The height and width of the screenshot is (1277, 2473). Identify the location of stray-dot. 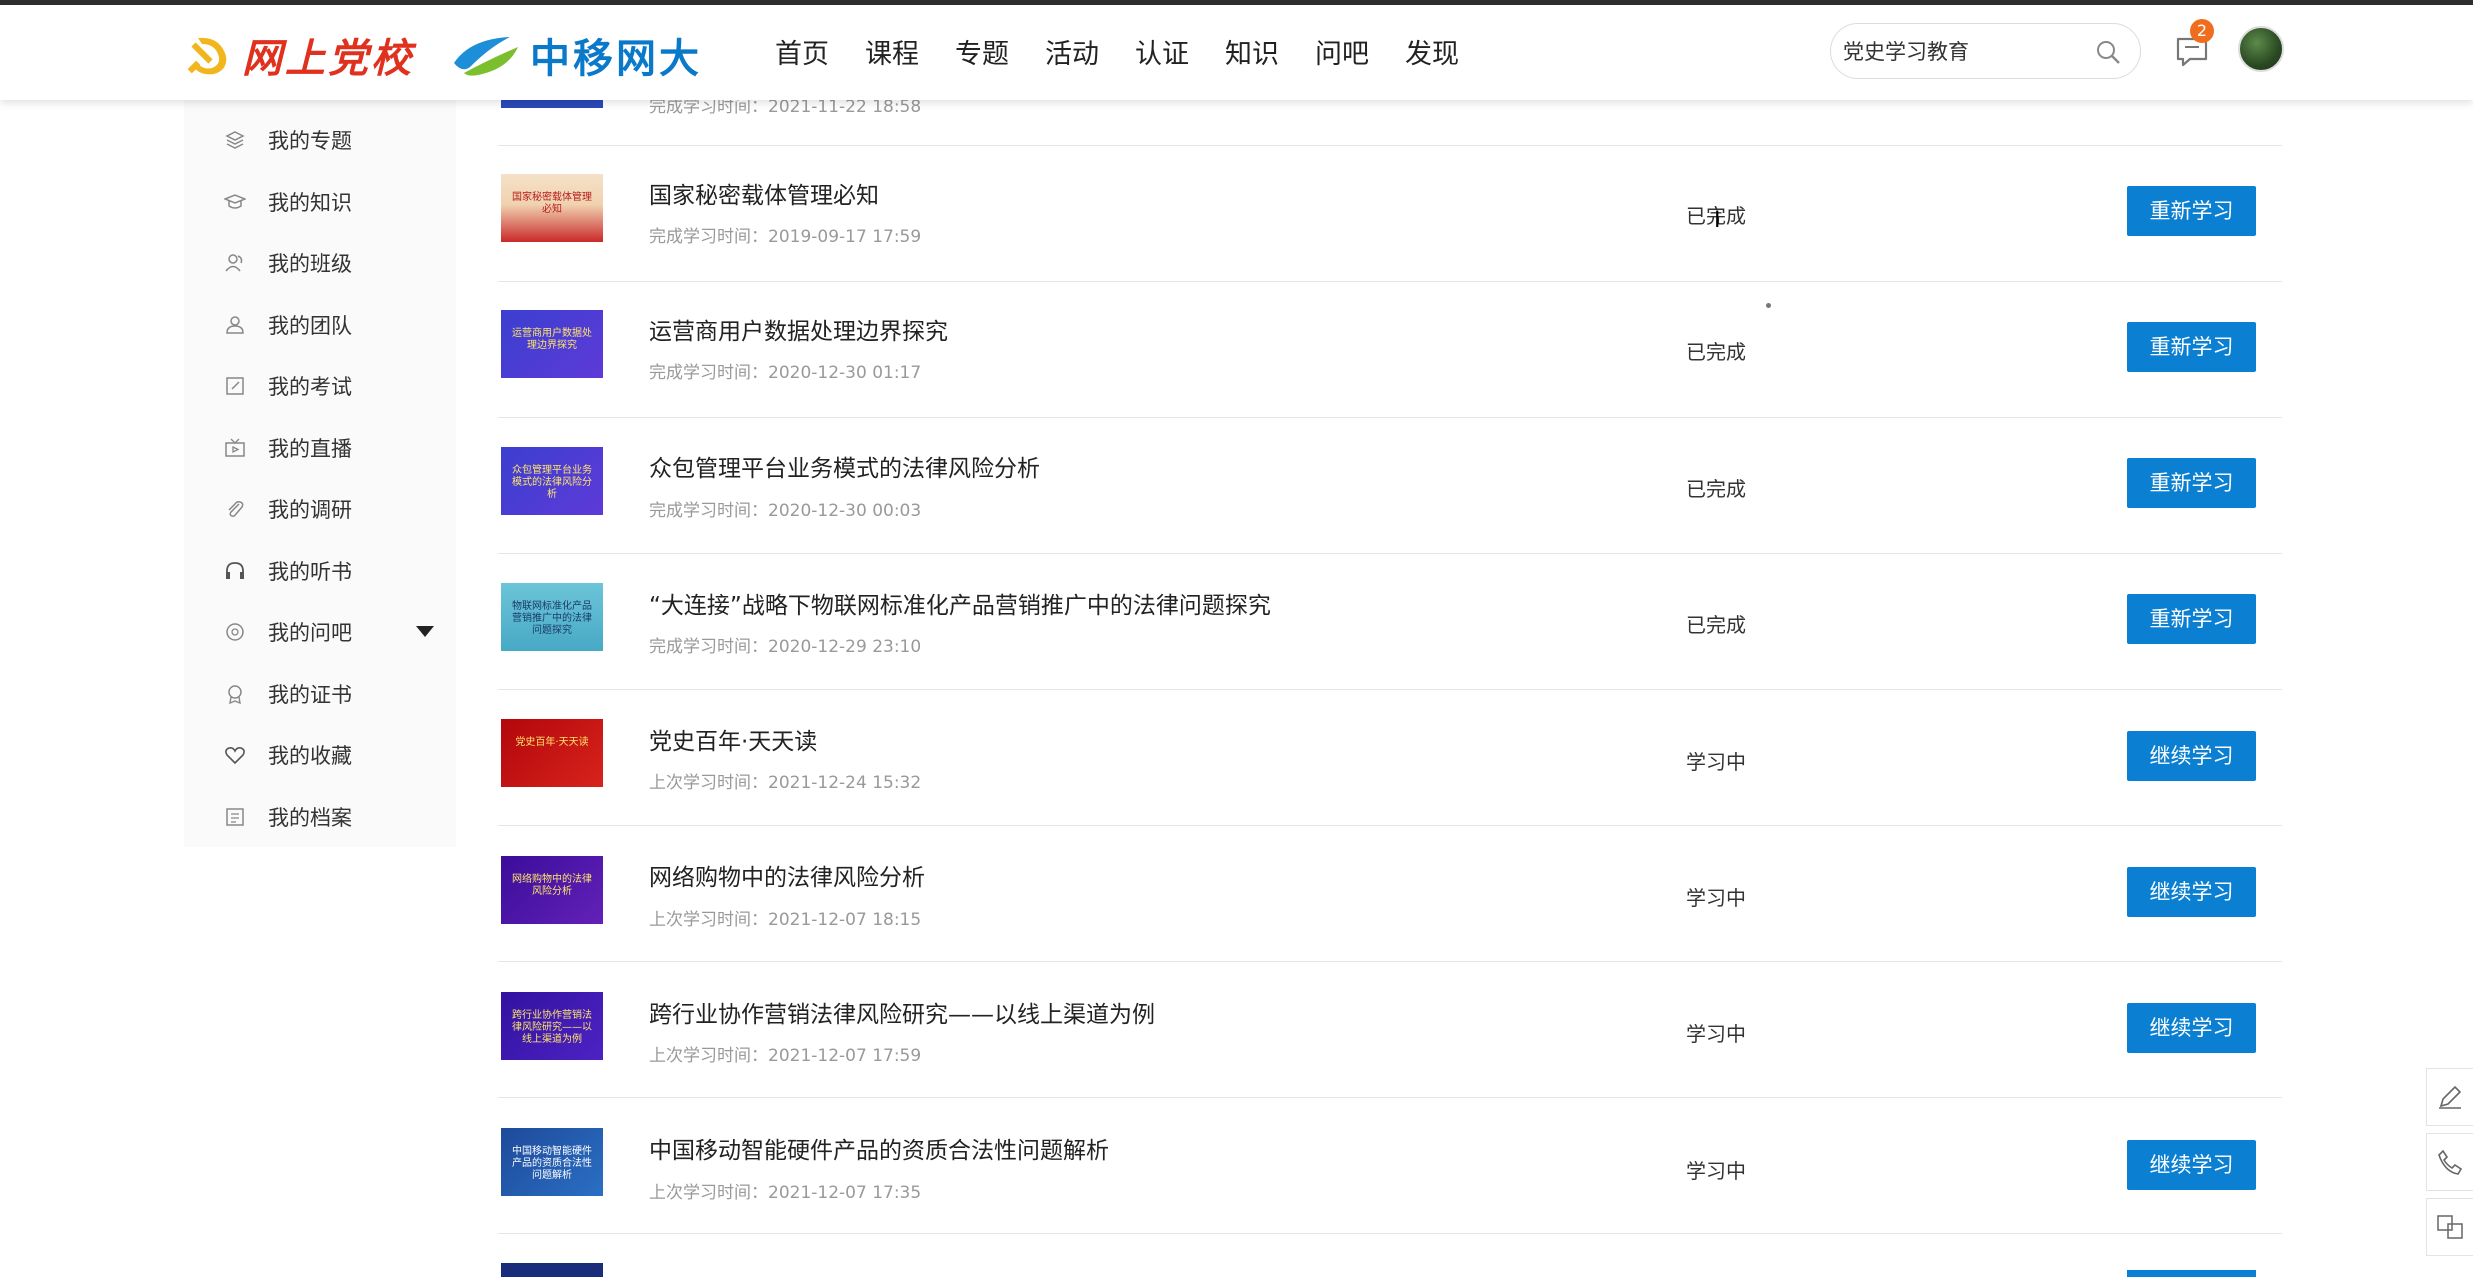
(1768, 305).